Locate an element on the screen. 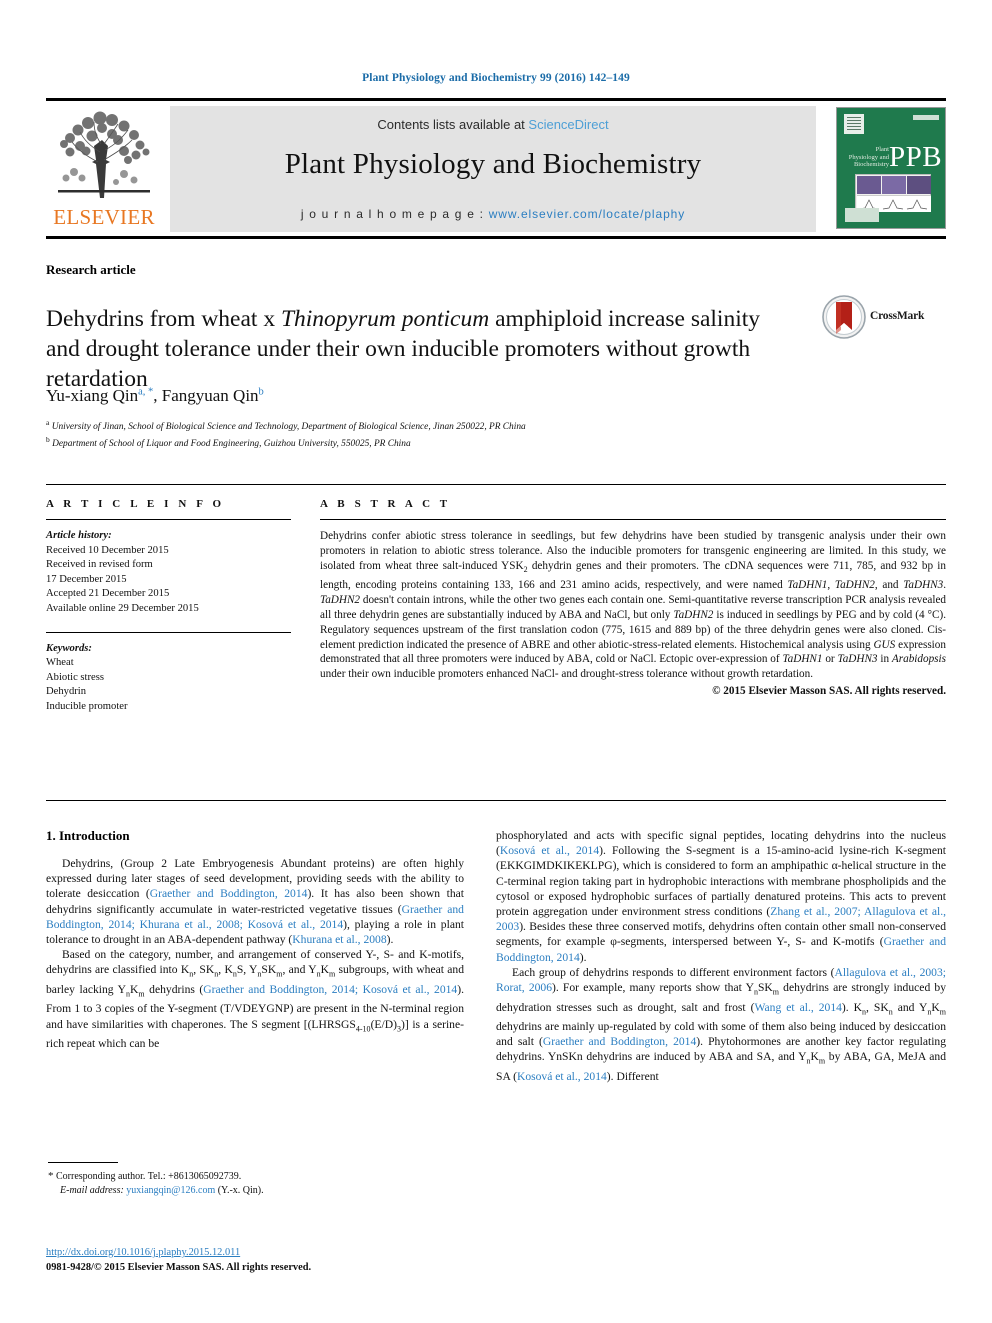 This screenshot has width=992, height=1323. sciencedirect-link: ScienceDirect is located at coordinates (568, 124).